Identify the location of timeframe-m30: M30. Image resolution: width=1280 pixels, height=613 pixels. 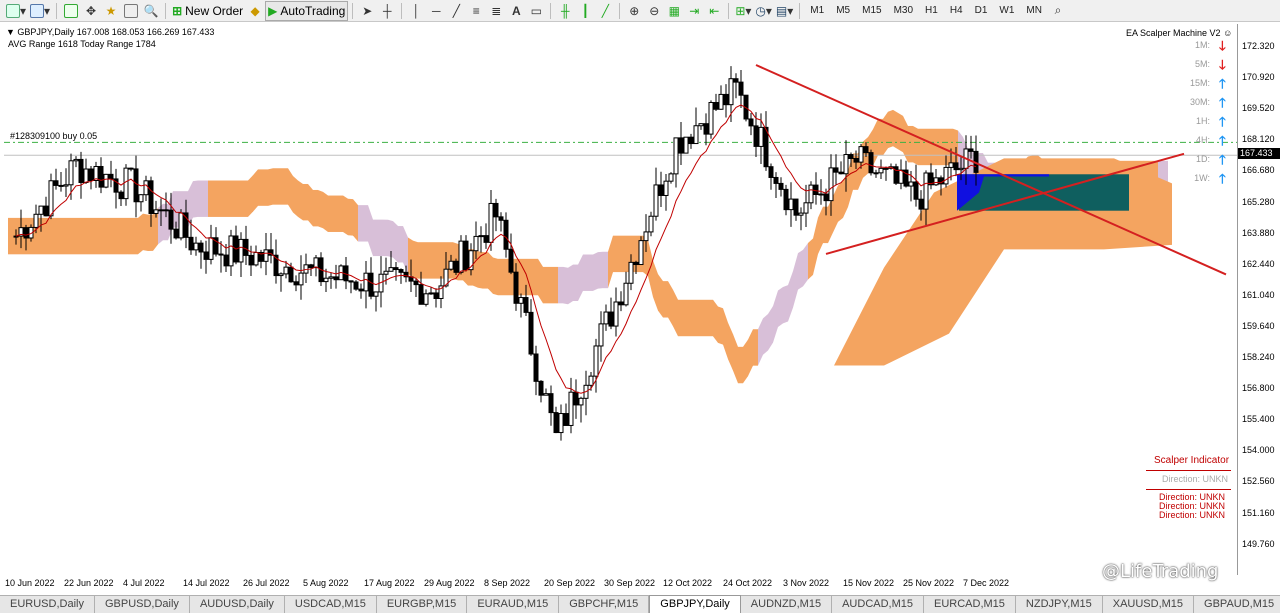
(903, 10).